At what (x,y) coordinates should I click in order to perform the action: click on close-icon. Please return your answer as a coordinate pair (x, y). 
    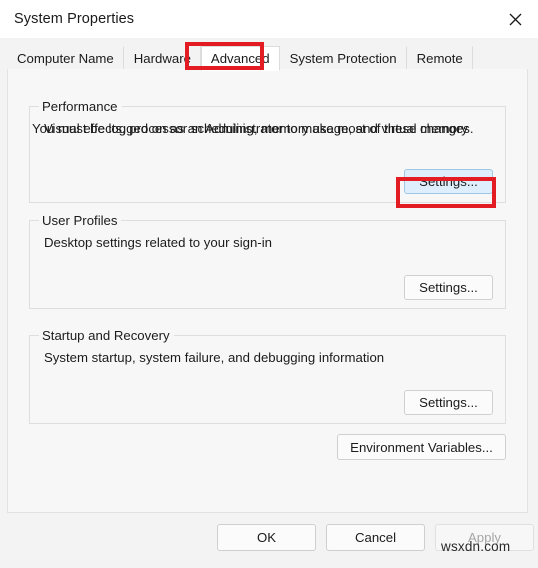
    Looking at the image, I should click on (515, 19).